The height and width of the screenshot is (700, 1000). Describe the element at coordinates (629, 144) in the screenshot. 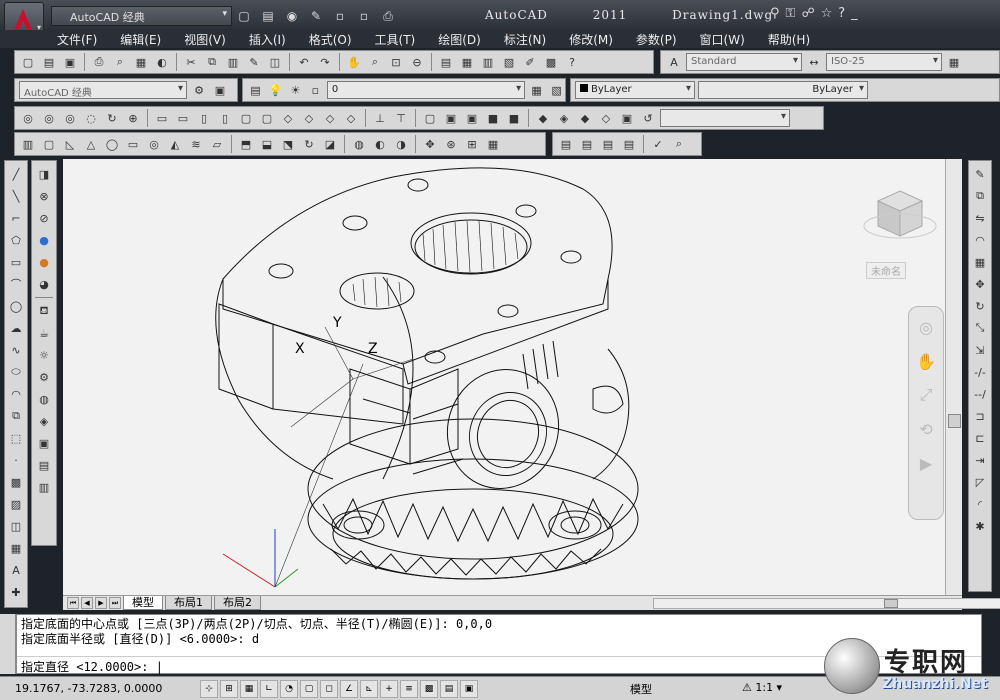

I see `layer-unisolate-icon: ▤` at that location.